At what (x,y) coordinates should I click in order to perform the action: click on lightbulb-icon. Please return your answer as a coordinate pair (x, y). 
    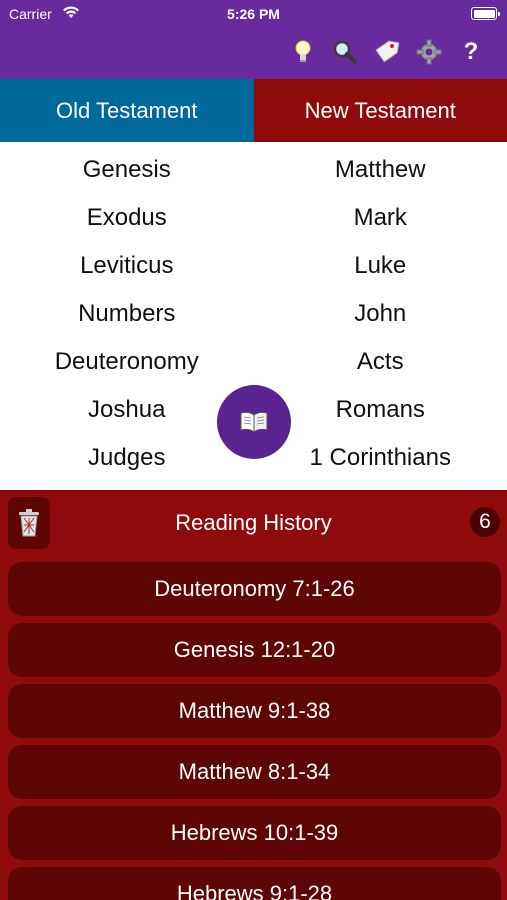
    Looking at the image, I should click on (303, 52).